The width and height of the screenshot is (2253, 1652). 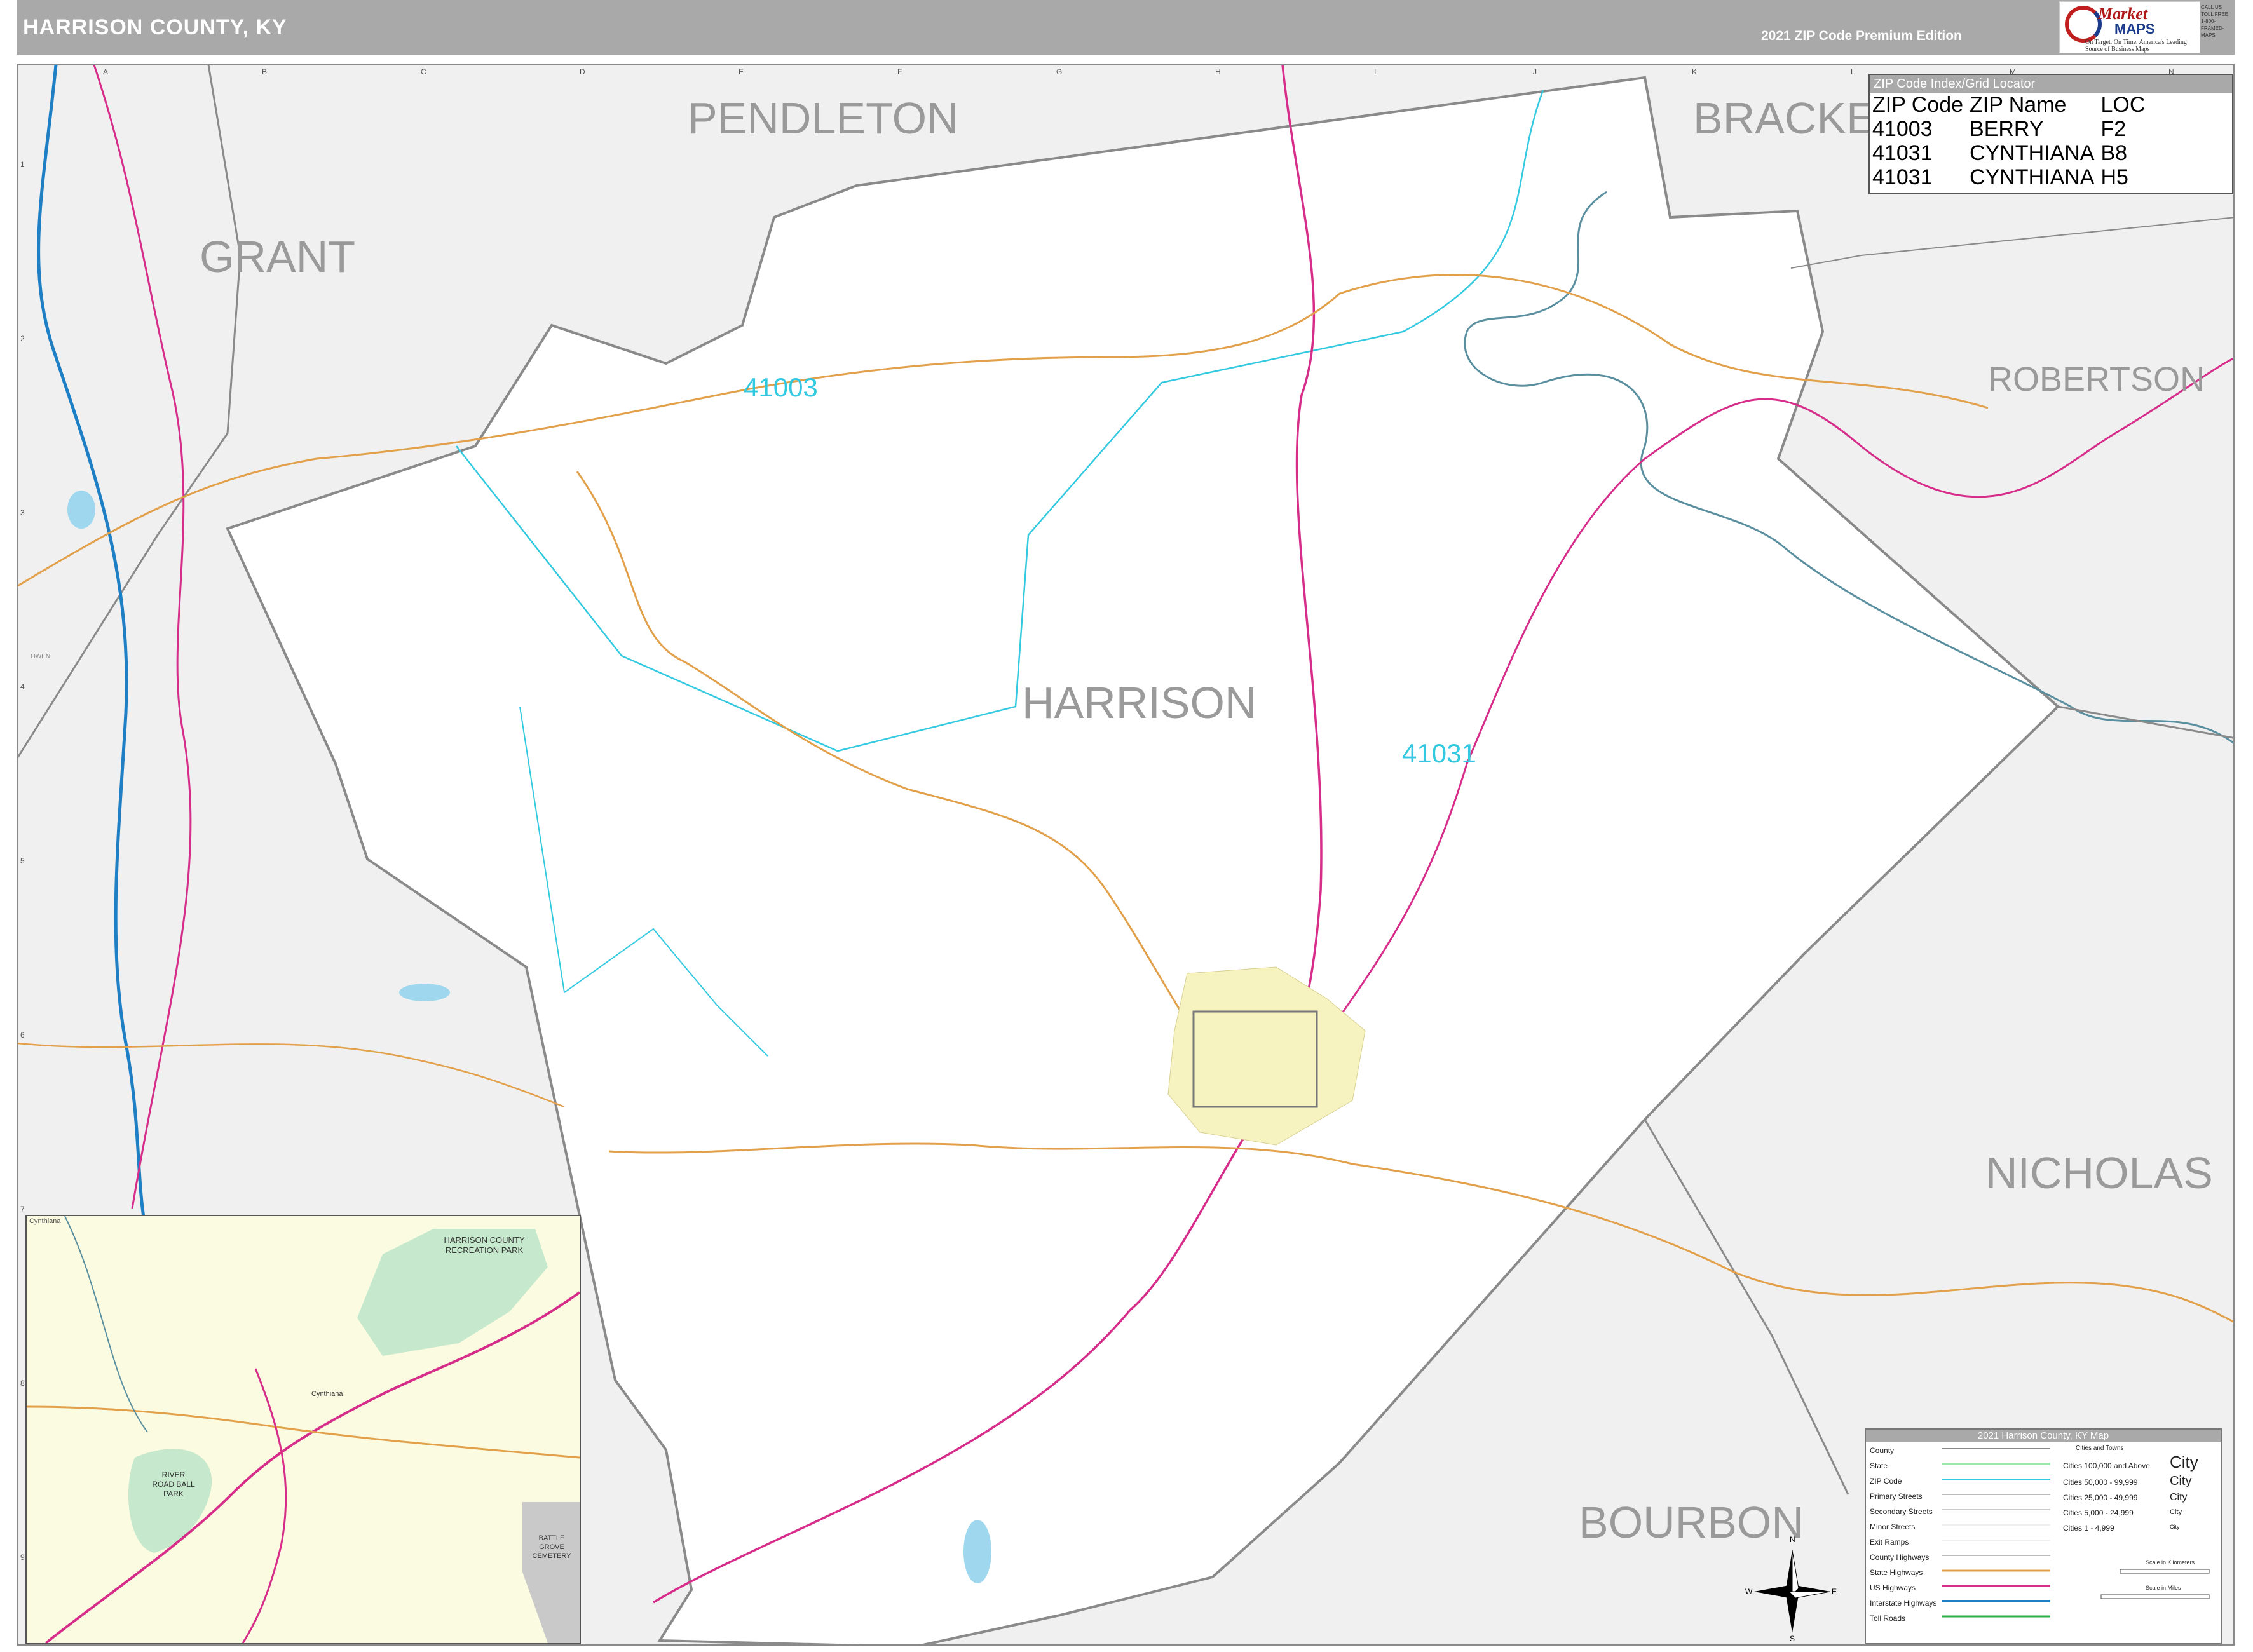 What do you see at coordinates (277, 257) in the screenshot?
I see `county-label-grant: GRANT` at bounding box center [277, 257].